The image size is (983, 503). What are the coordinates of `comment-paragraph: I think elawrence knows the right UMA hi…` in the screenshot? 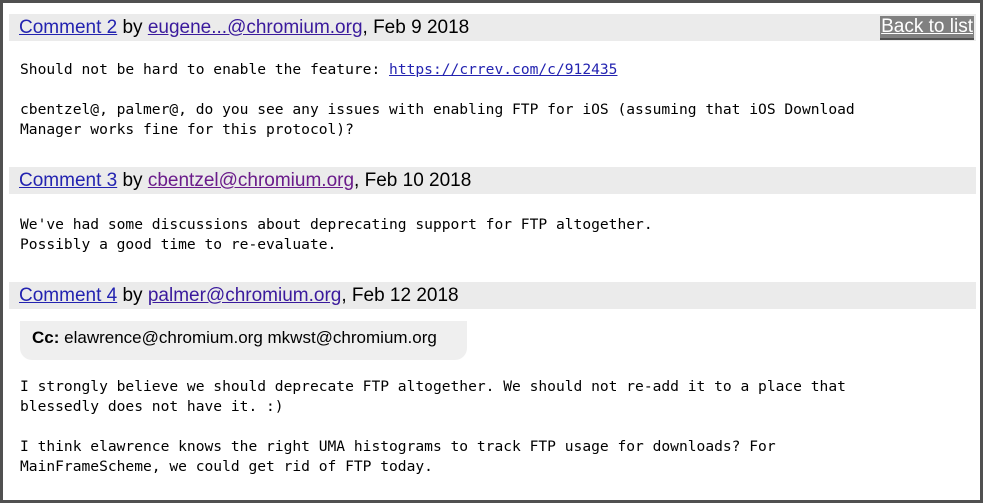 It's located at (398, 456).